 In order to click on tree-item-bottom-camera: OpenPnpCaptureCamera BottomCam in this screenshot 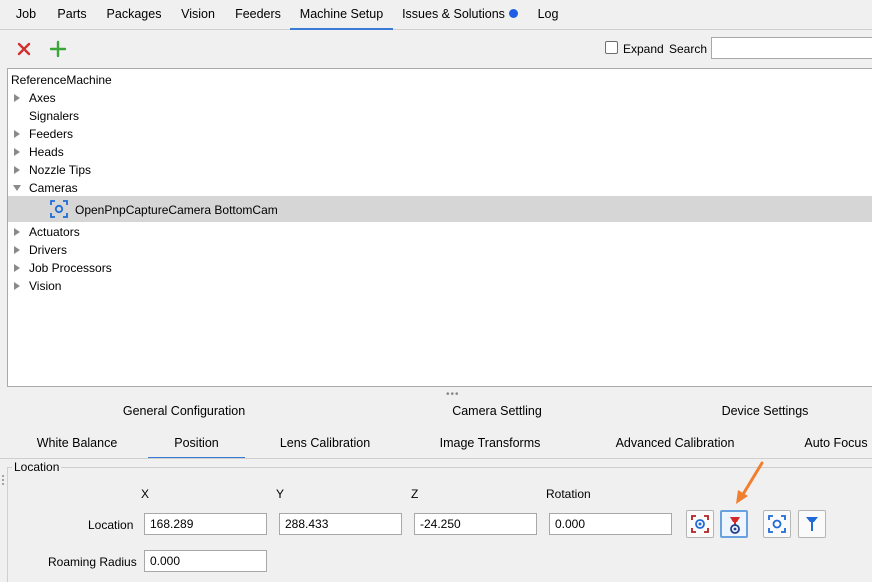, I will do `click(176, 210)`.